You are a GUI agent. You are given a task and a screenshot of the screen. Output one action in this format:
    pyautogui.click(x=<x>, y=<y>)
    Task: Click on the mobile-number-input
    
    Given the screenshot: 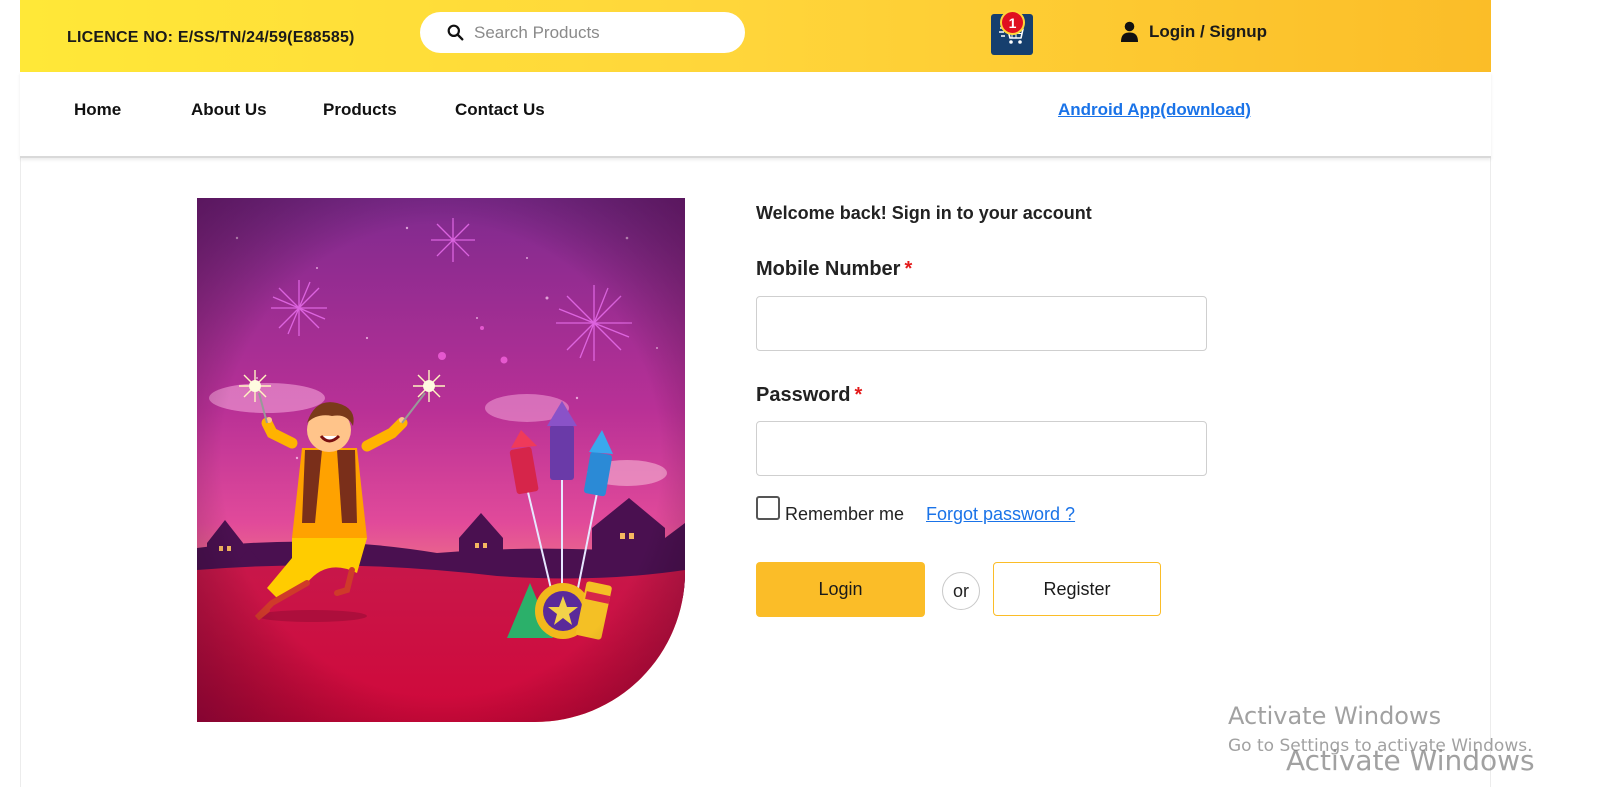 What is the action you would take?
    pyautogui.click(x=981, y=323)
    